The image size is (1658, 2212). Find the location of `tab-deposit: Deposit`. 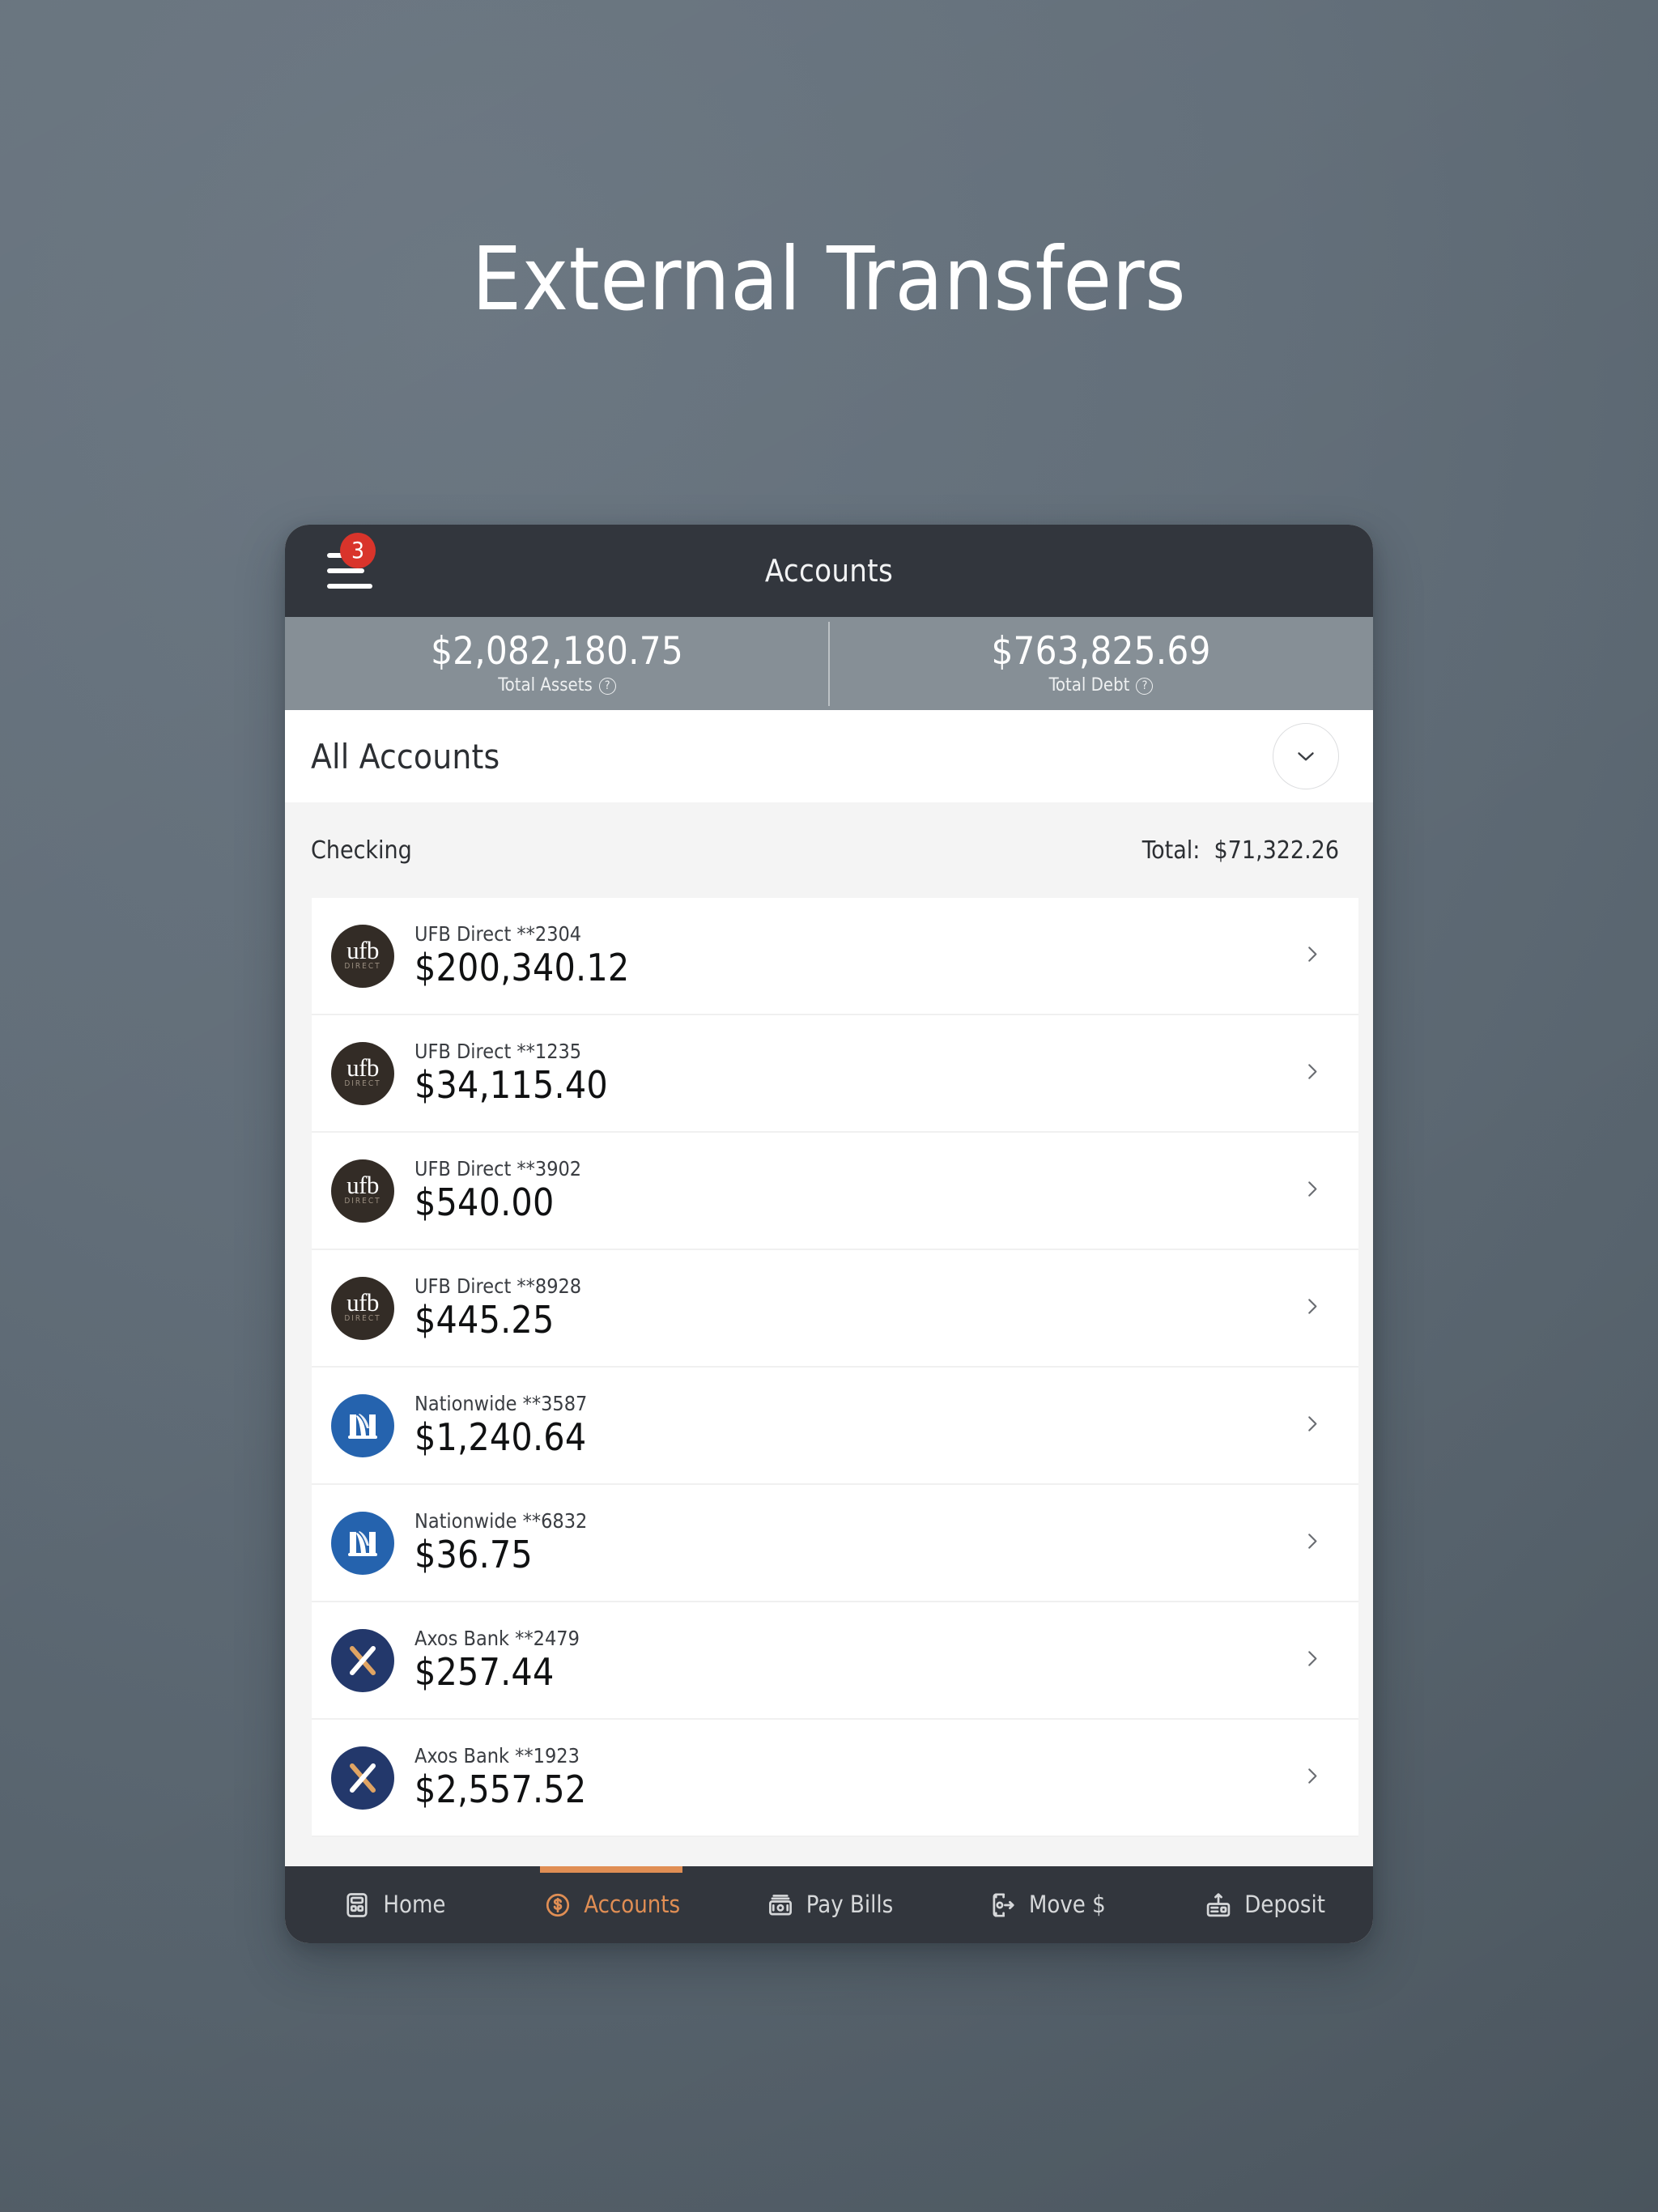

tab-deposit: Deposit is located at coordinates (1264, 1905).